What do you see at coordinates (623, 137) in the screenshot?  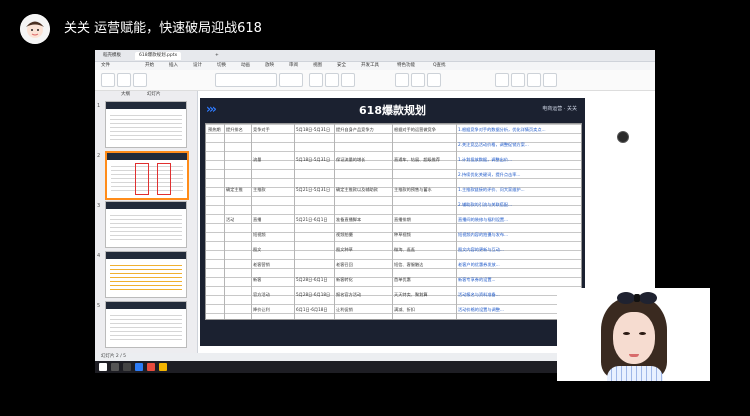 I see `pointer-tool-icon` at bounding box center [623, 137].